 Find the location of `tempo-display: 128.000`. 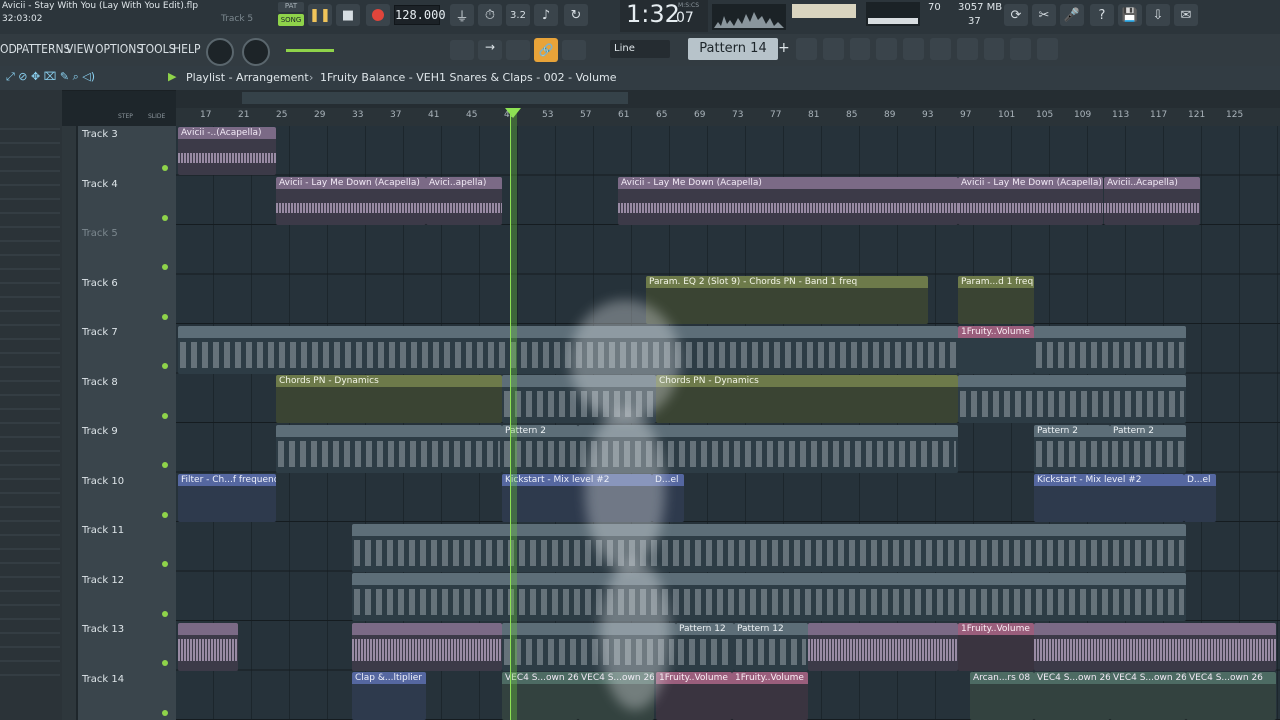

tempo-display: 128.000 is located at coordinates (420, 15).